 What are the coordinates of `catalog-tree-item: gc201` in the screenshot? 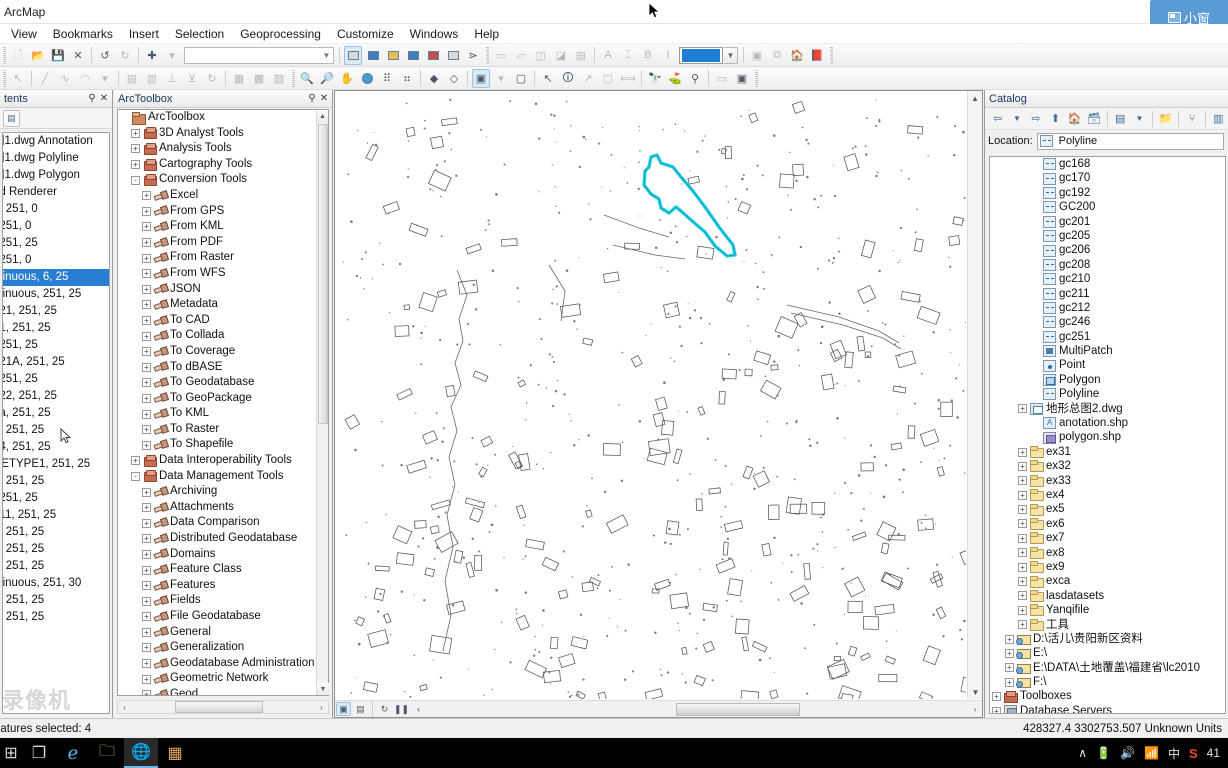 It's located at (1107, 222).